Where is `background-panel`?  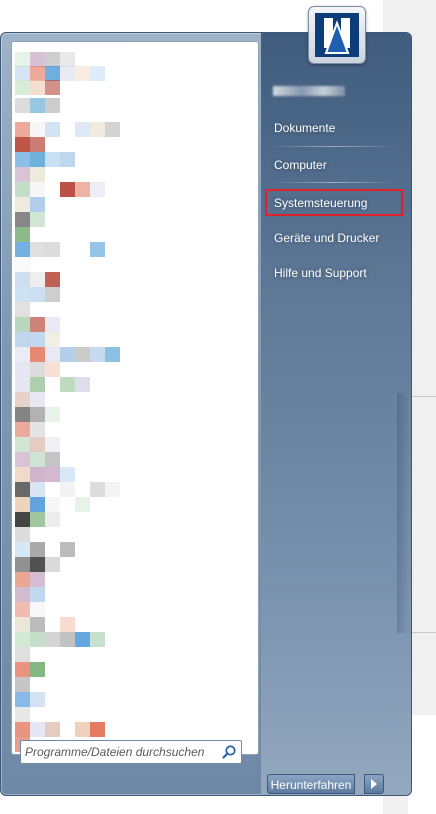
background-panel is located at coordinates (422, 764).